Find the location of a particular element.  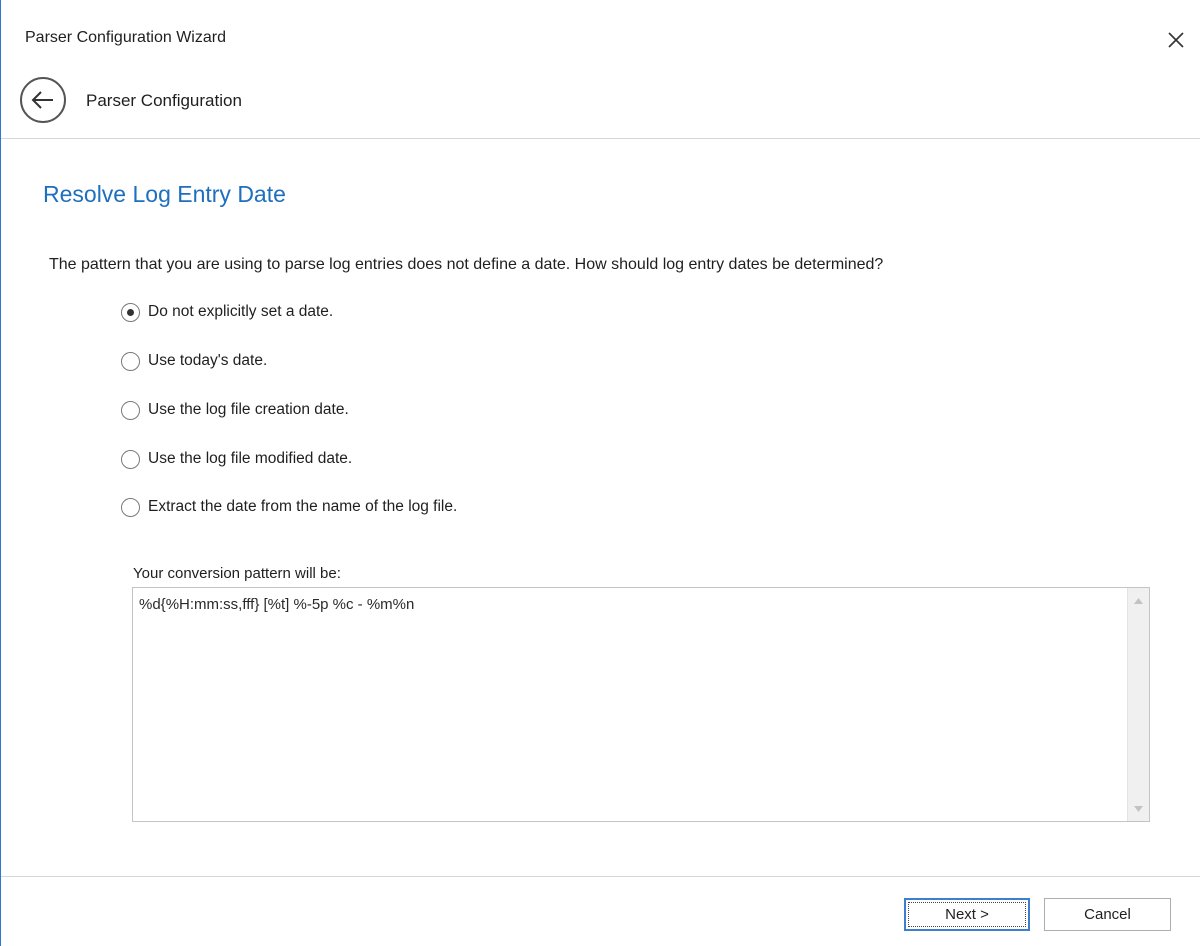

title-bar: Parser Configuration Wizard is located at coordinates (600, 40).